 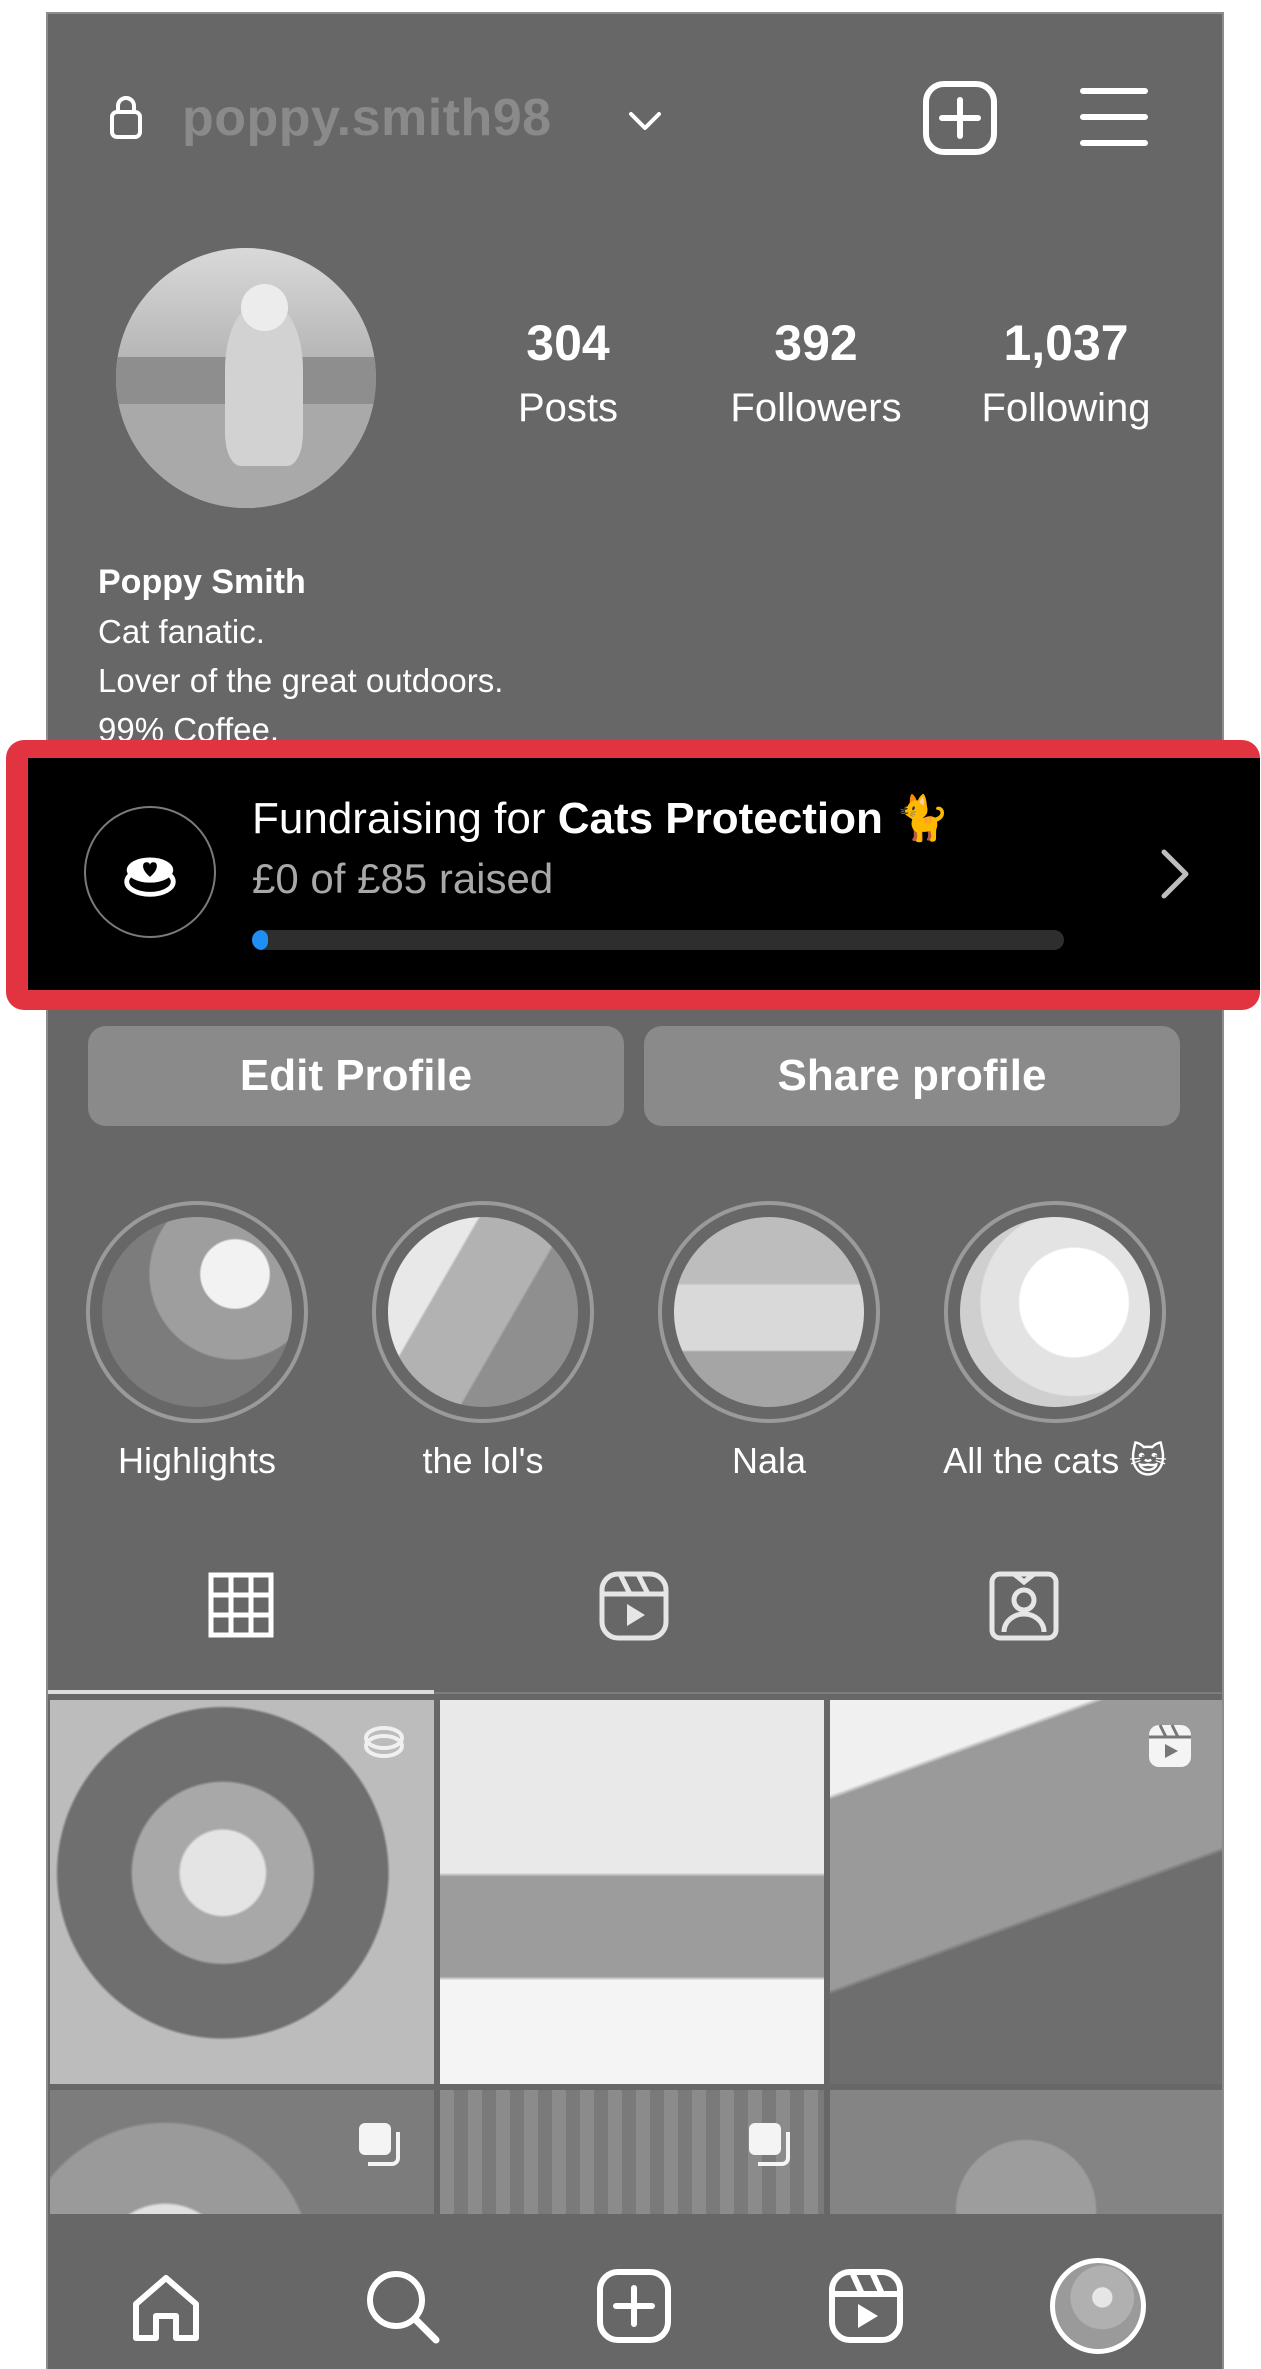 I want to click on home-icon, so click(x=166, y=2308).